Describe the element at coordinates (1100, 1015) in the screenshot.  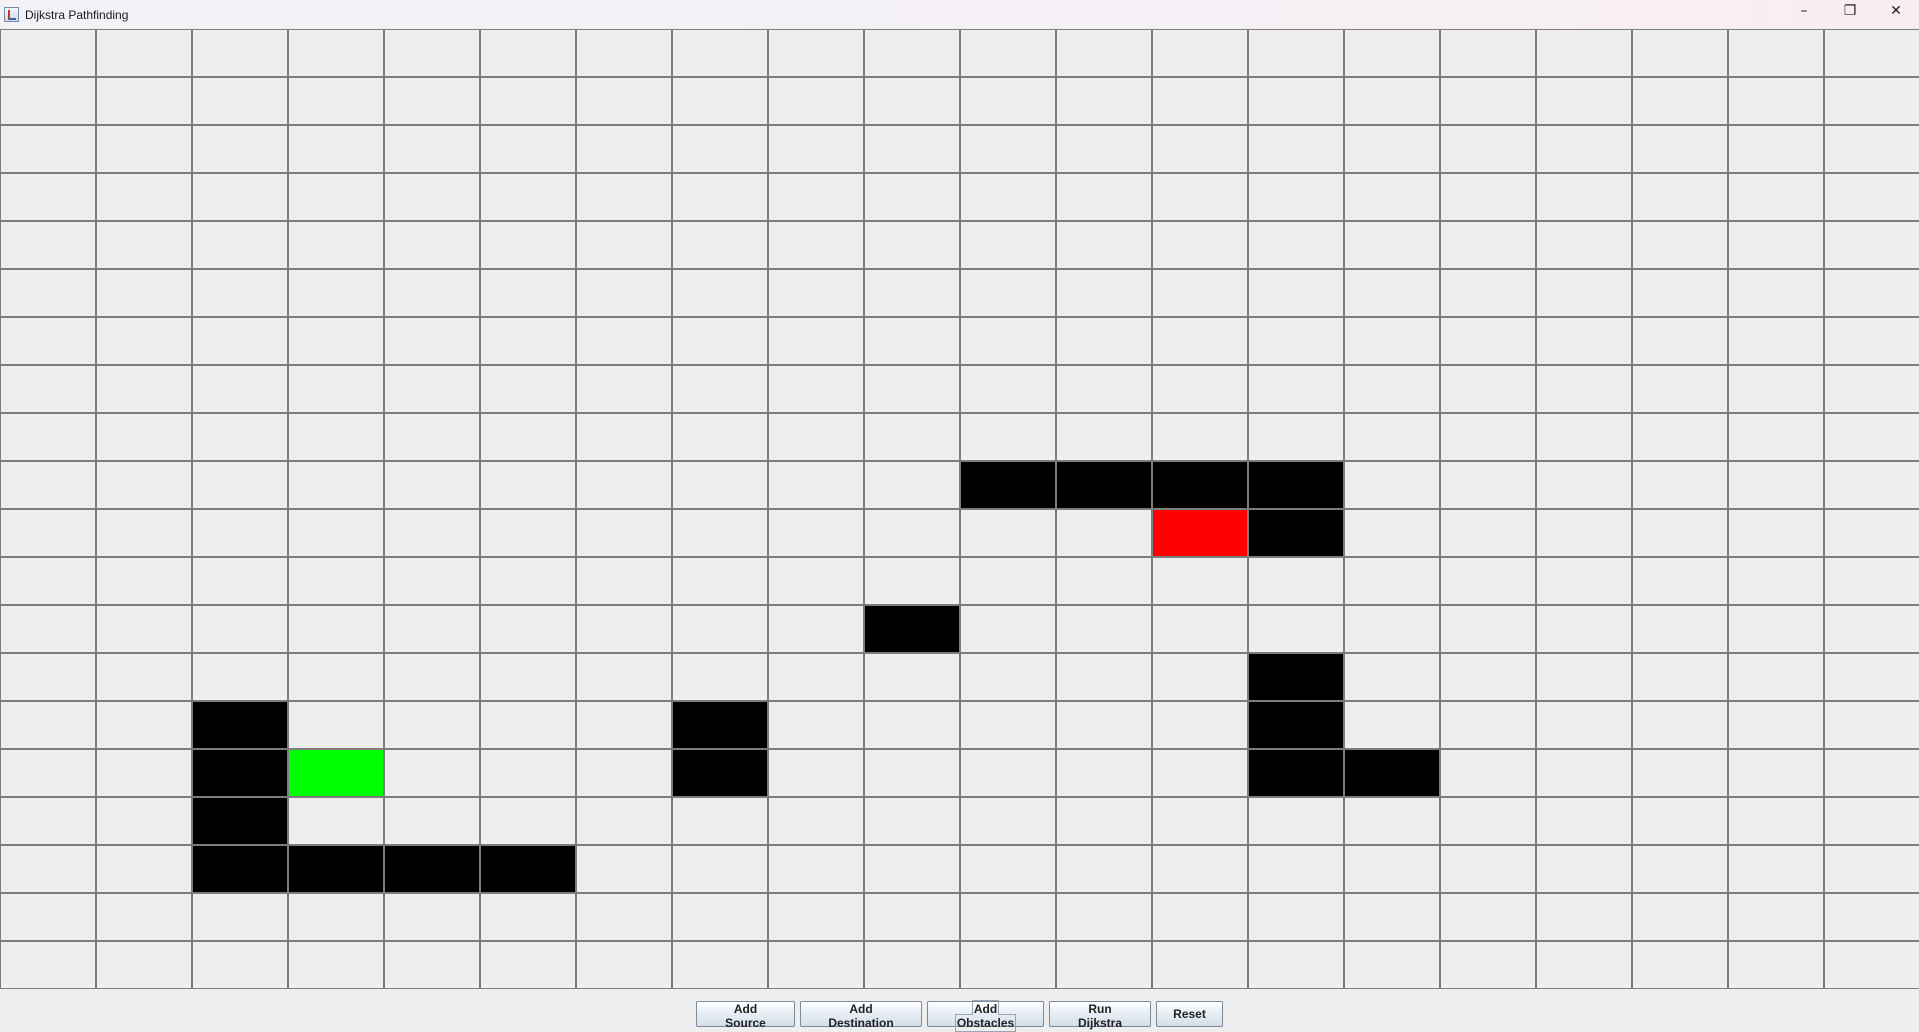
I see `run-dijkstra-button: Run Dijkstra` at that location.